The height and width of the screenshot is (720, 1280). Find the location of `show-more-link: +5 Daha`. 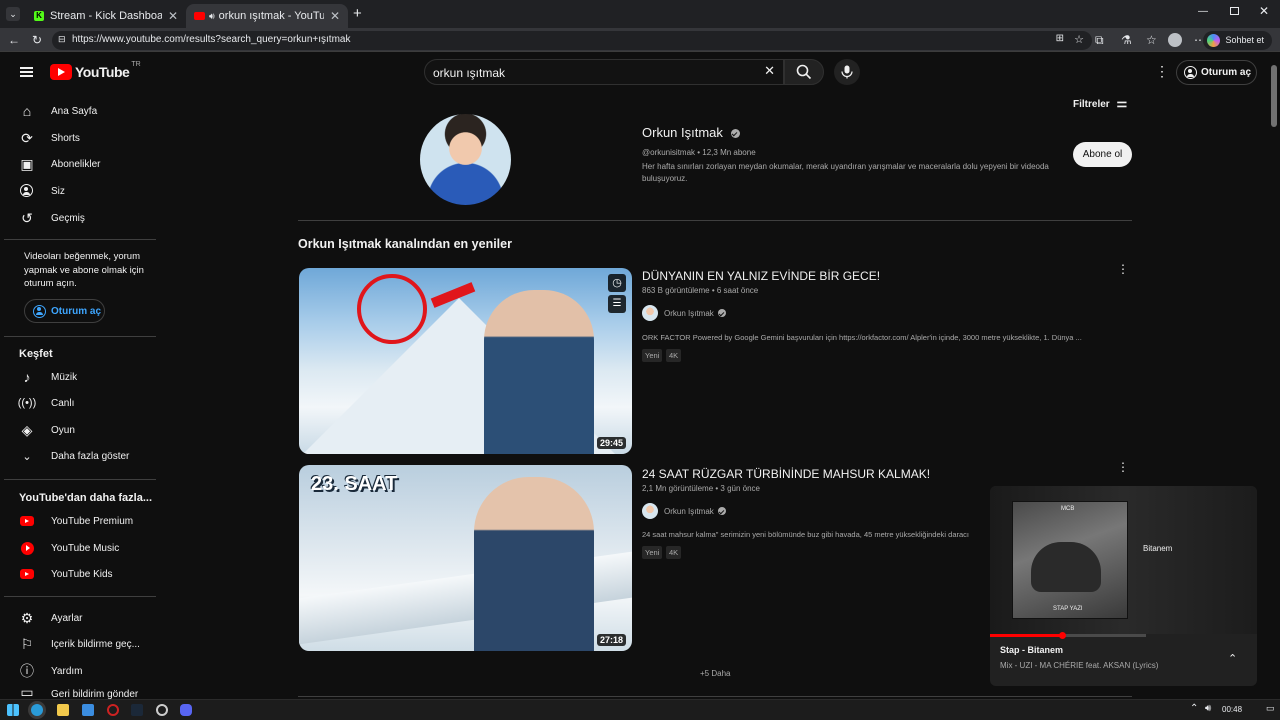

show-more-link: +5 Daha is located at coordinates (715, 673).